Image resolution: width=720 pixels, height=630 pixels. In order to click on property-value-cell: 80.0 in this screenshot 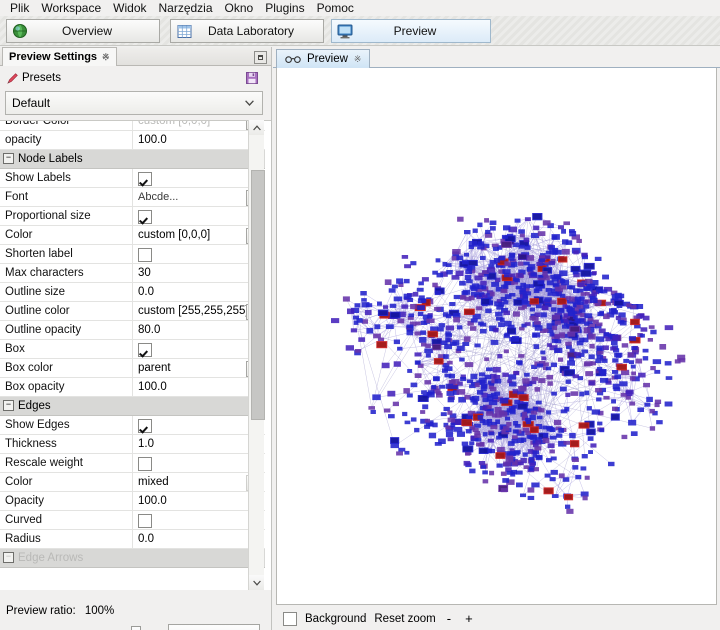, I will do `click(198, 330)`.